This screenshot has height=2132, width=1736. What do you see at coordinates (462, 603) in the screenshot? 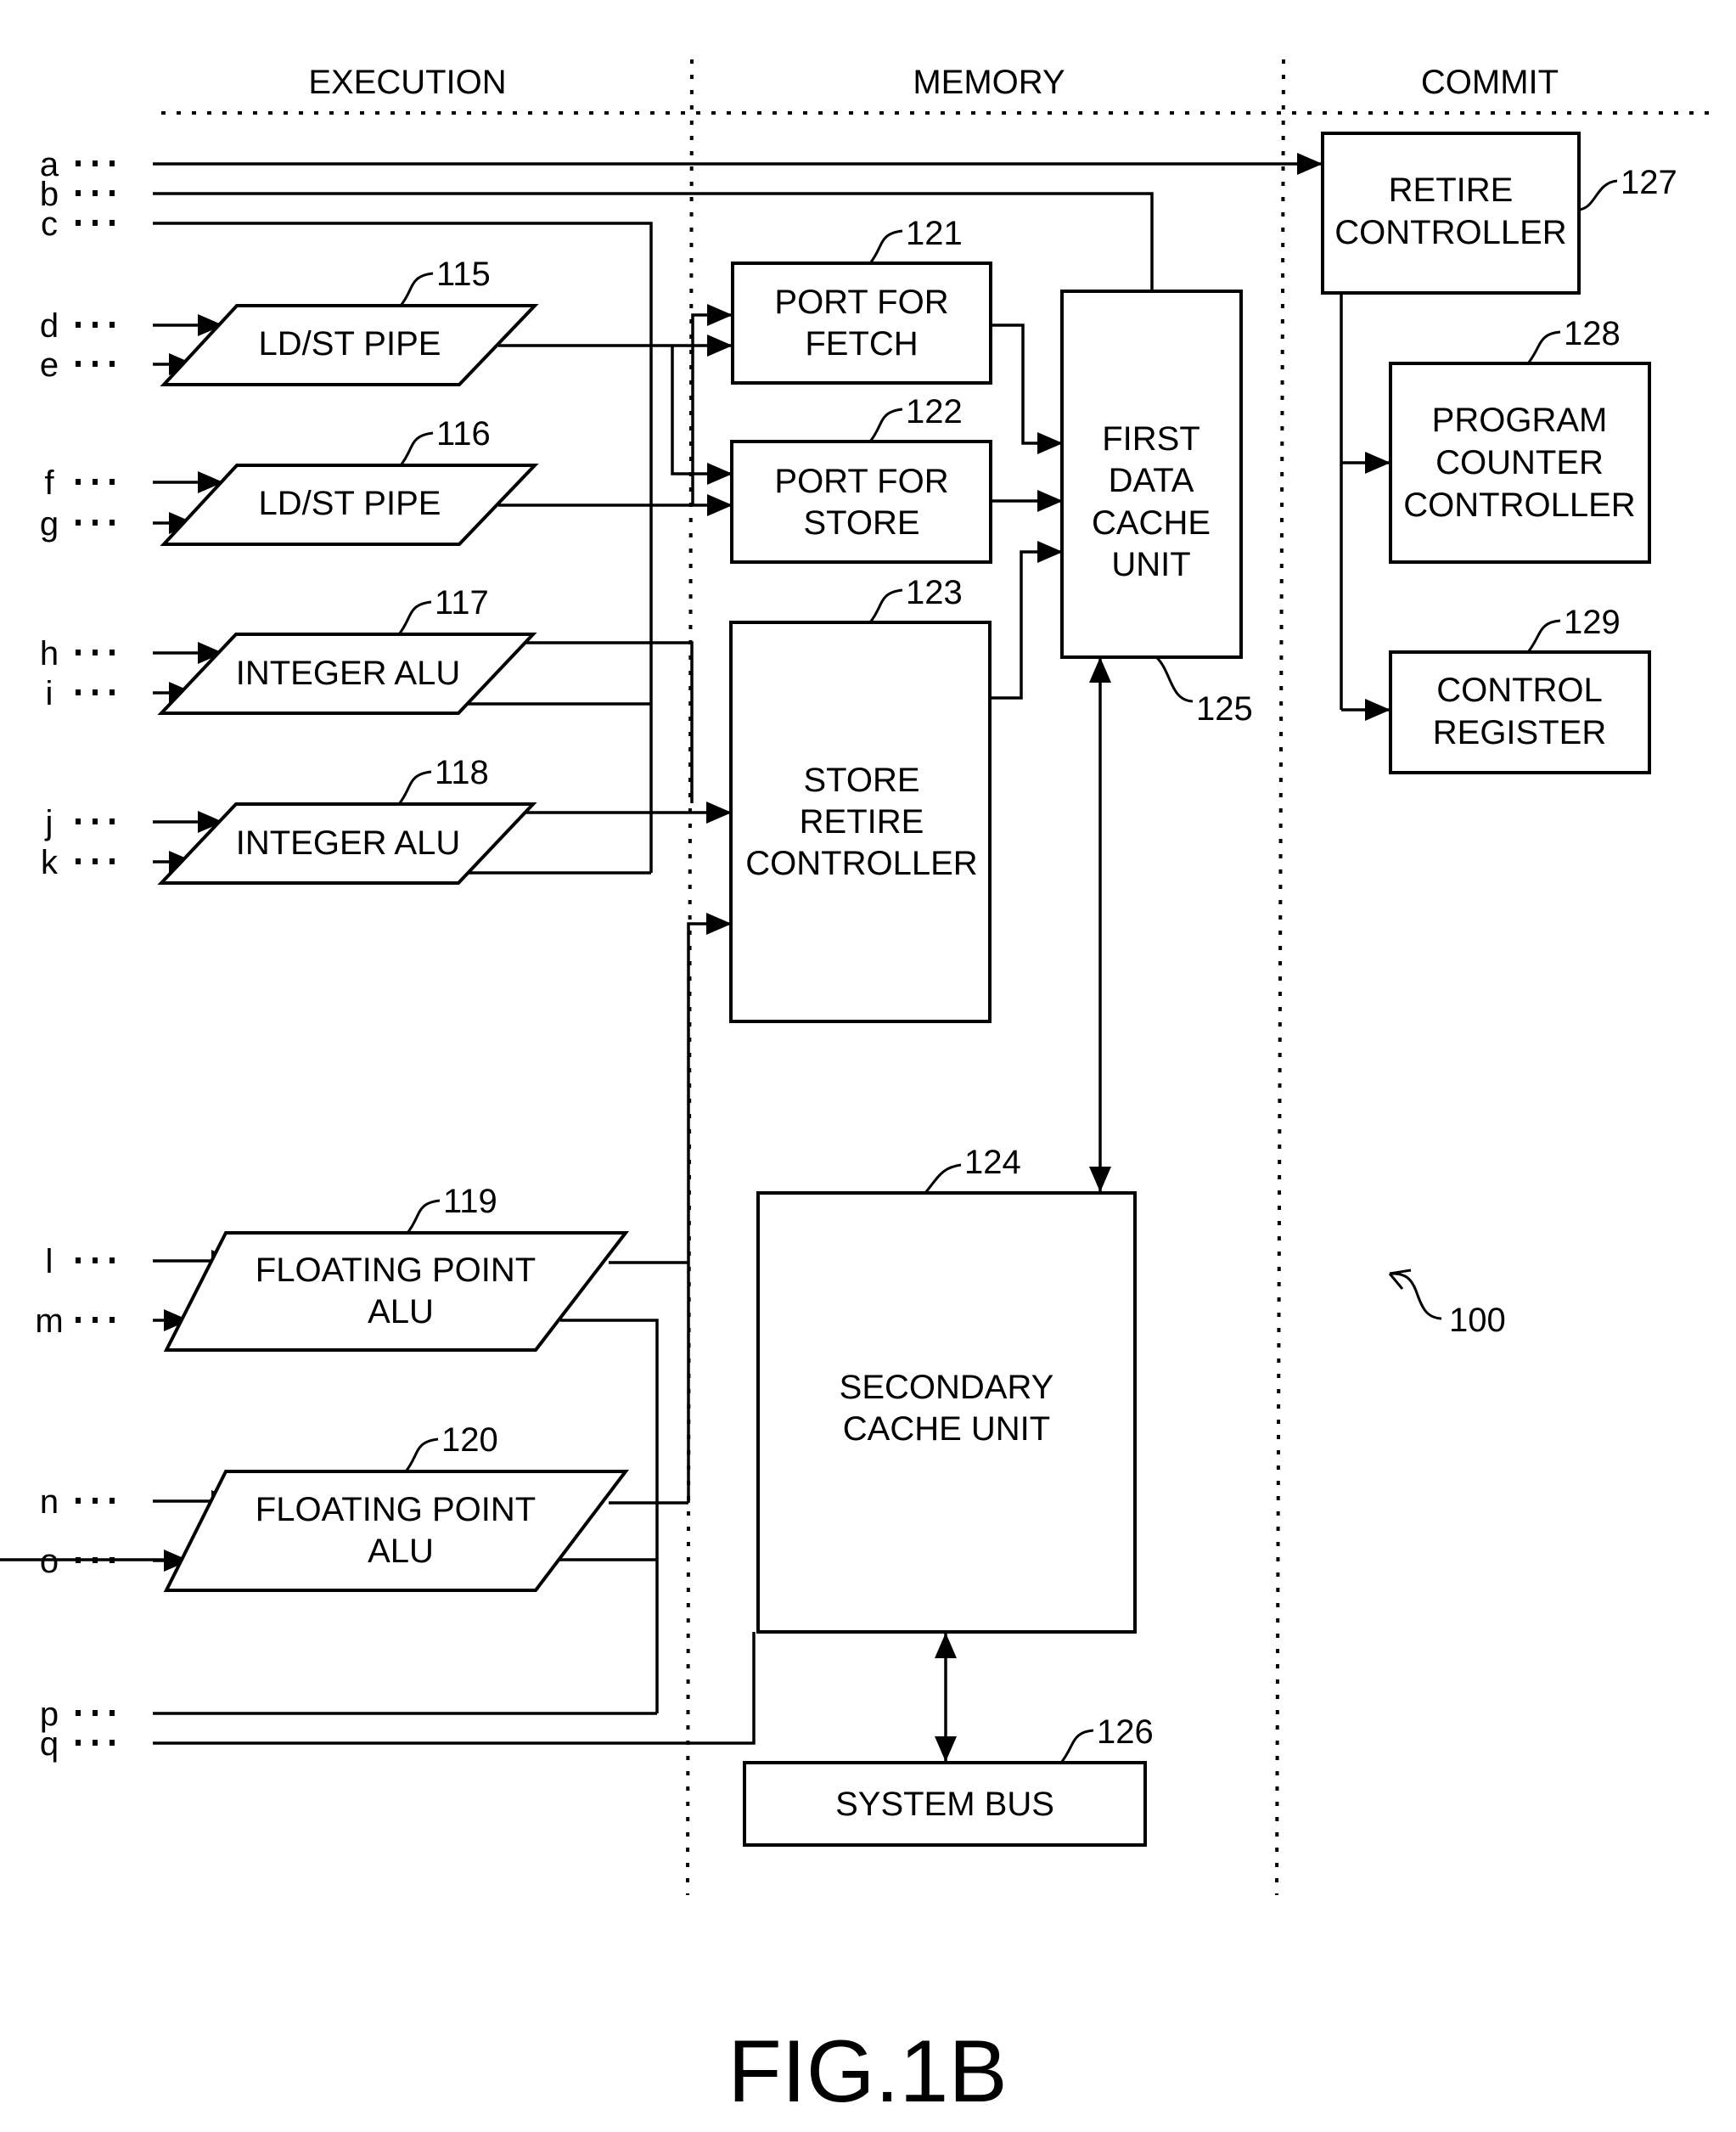
I see `ref-117: 117` at bounding box center [462, 603].